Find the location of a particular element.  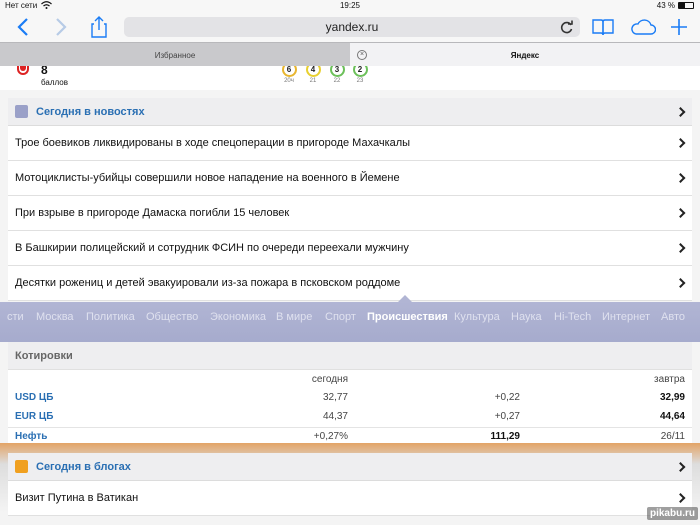

url-text: yandex.ru is located at coordinates (352, 27).